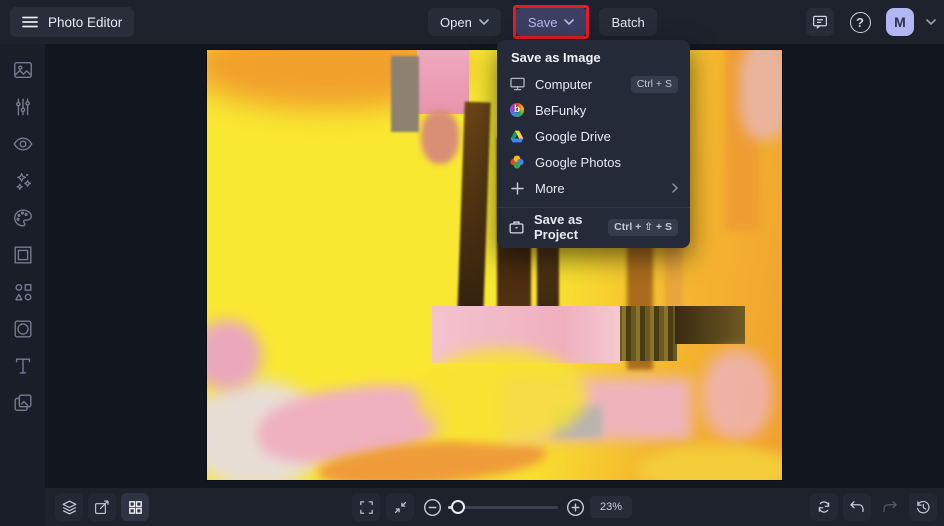 This screenshot has height=526, width=944. I want to click on overlay-icon, so click(22, 329).